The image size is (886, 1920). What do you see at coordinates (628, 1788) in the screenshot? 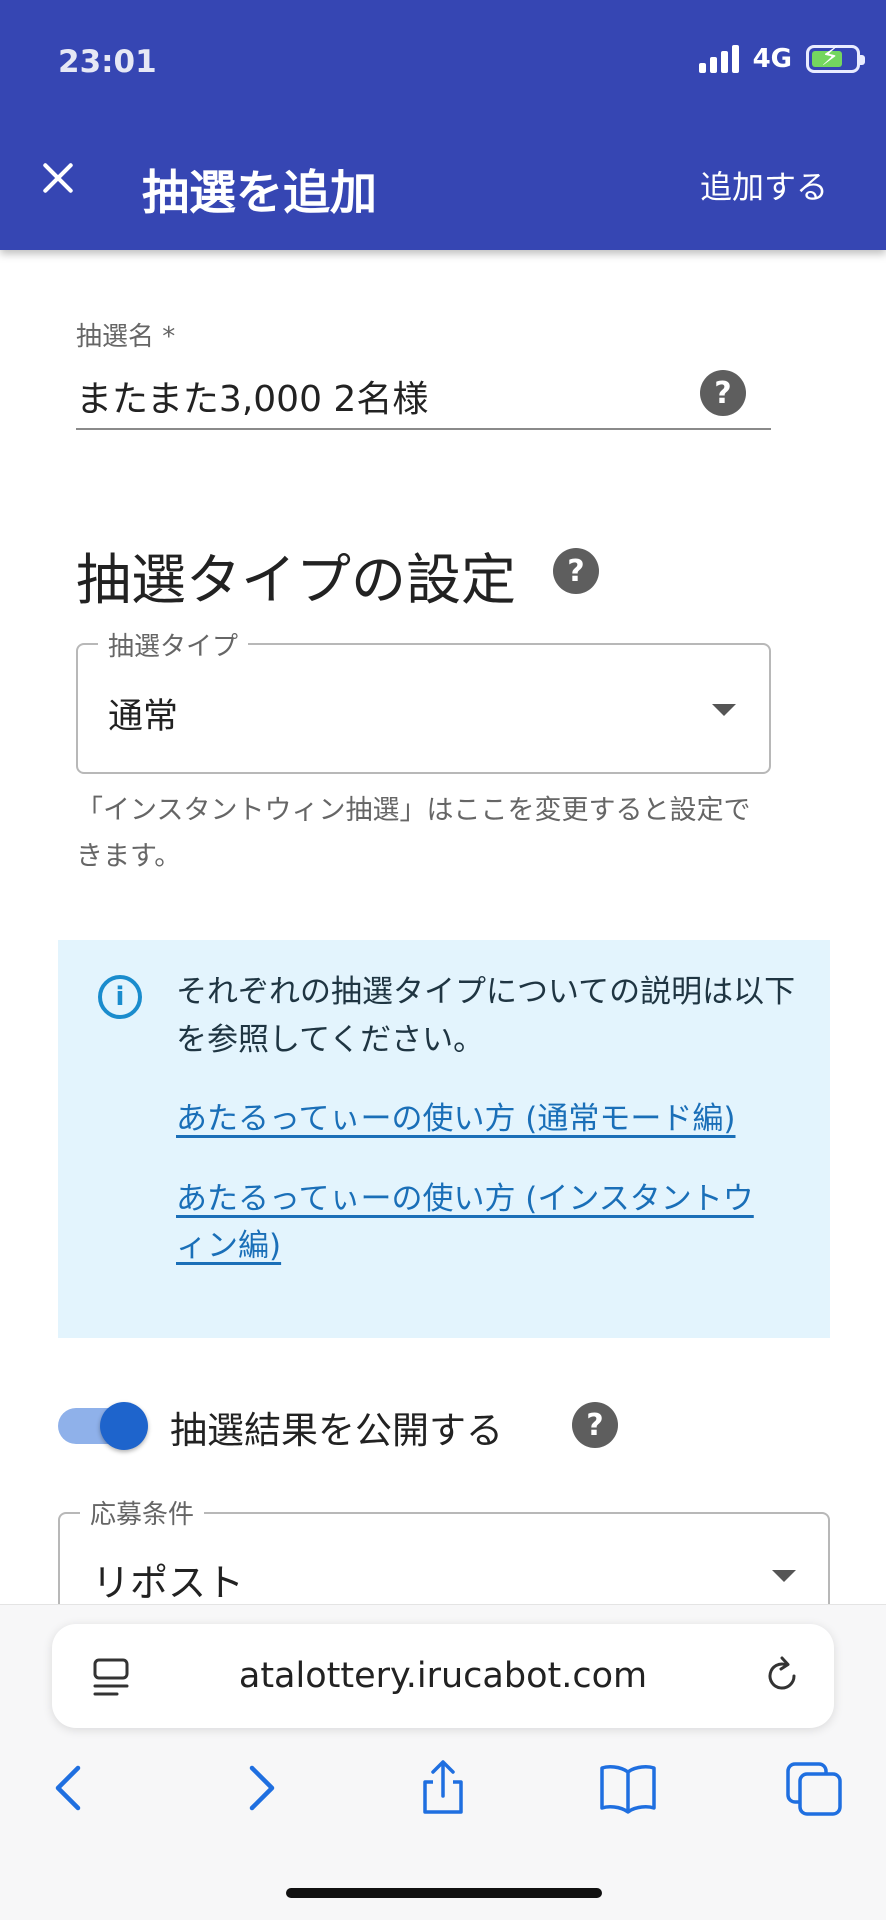
I see `bookmarks-icon` at bounding box center [628, 1788].